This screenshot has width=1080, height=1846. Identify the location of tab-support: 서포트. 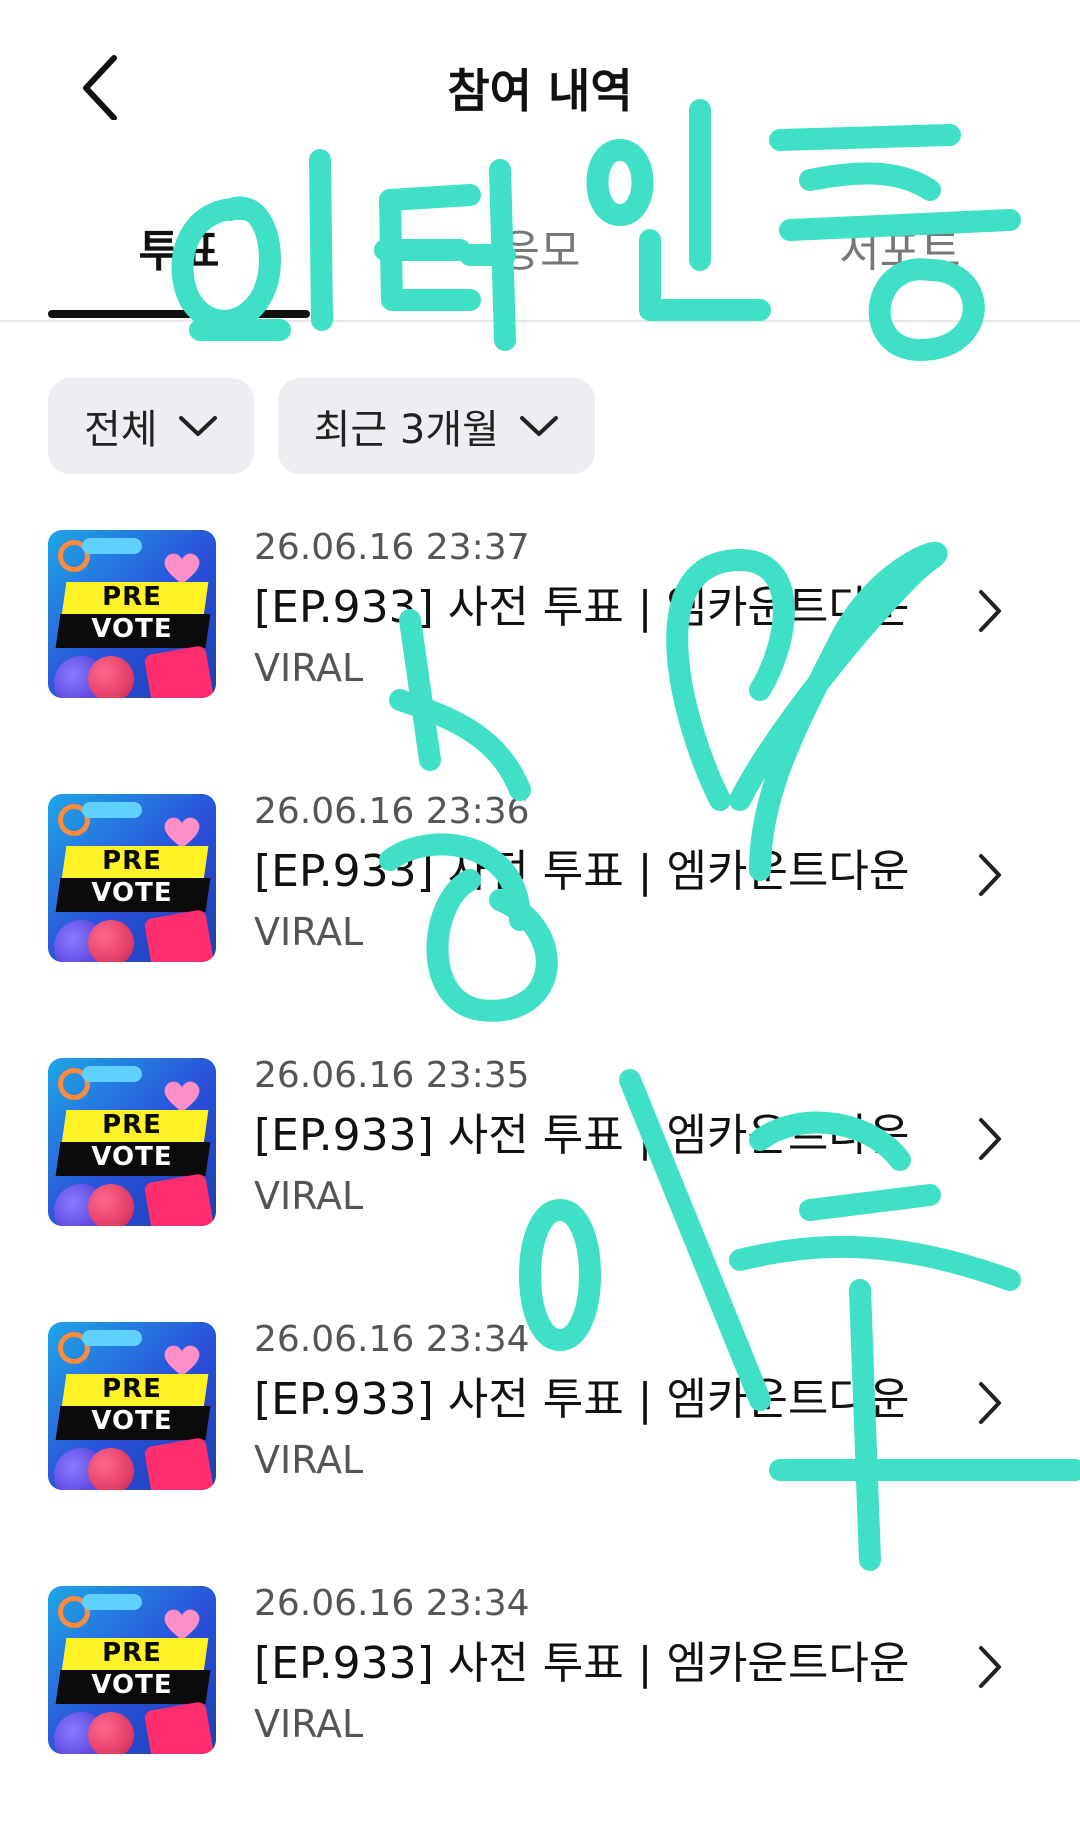
(900, 247).